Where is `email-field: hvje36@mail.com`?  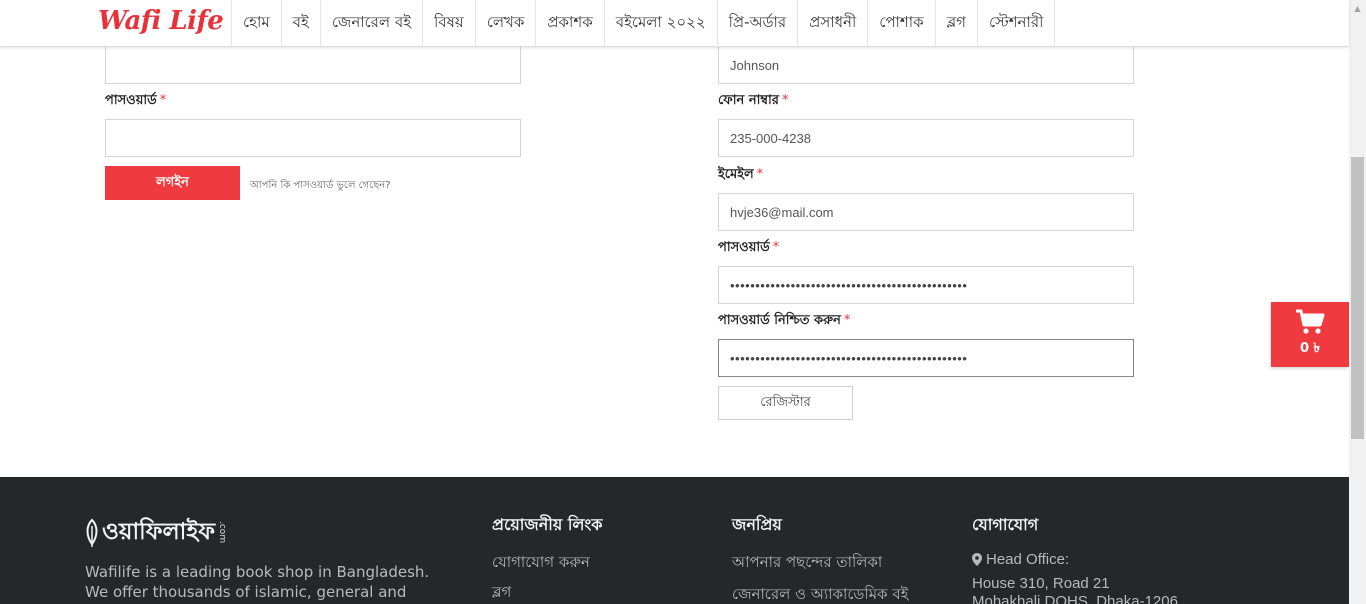 email-field: hvje36@mail.com is located at coordinates (926, 212).